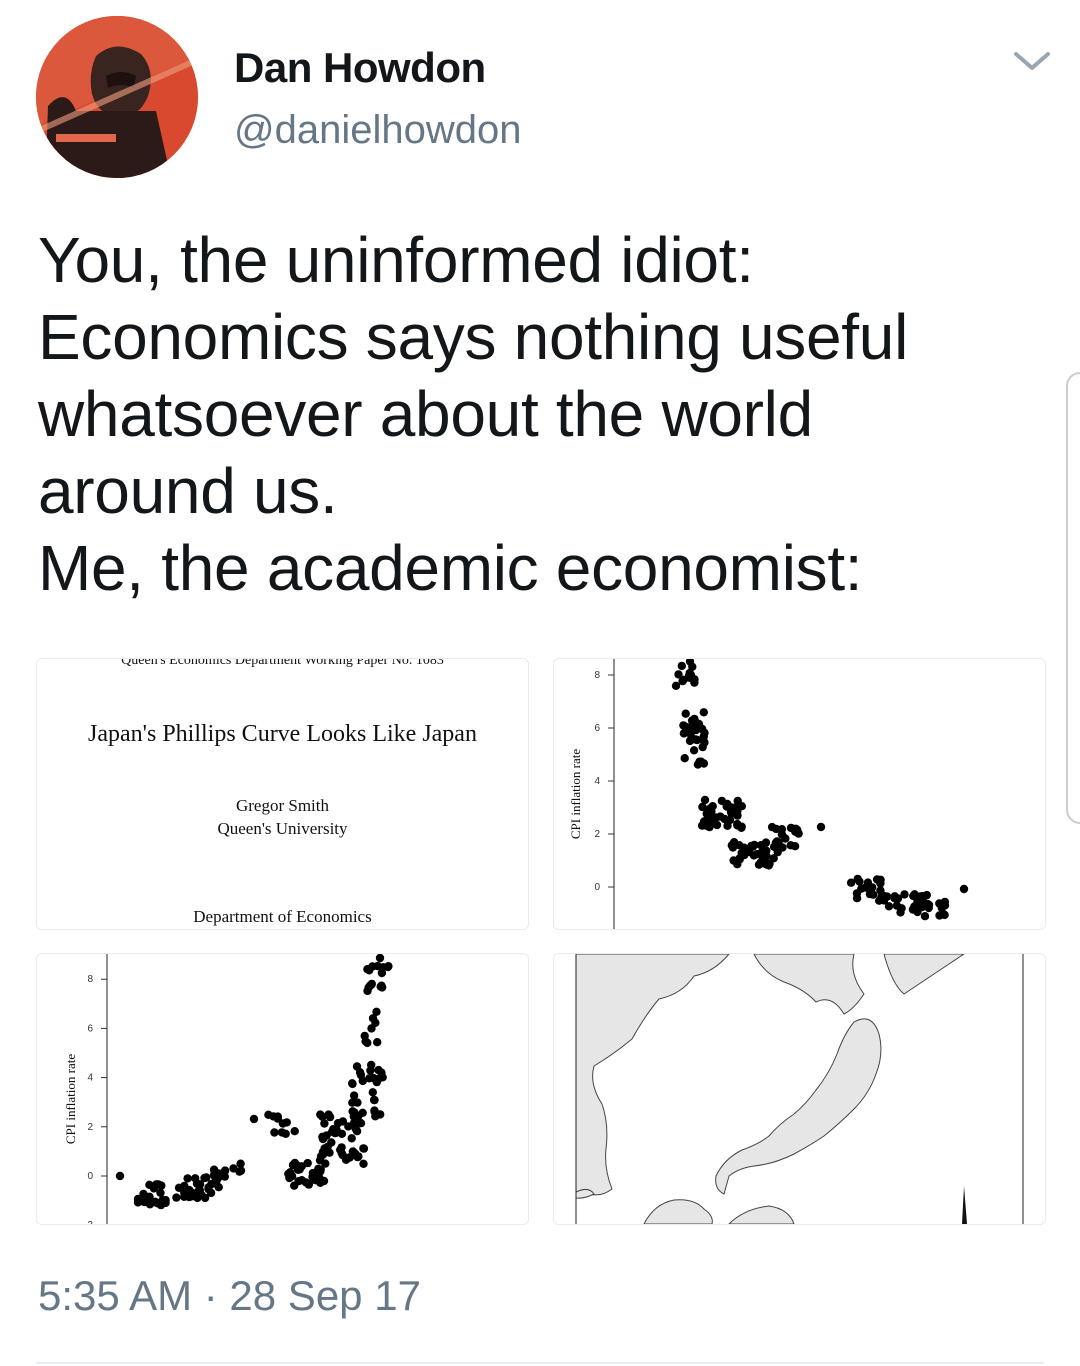 Image resolution: width=1080 pixels, height=1366 pixels. I want to click on paper-author: Gregor Smith, so click(282, 805).